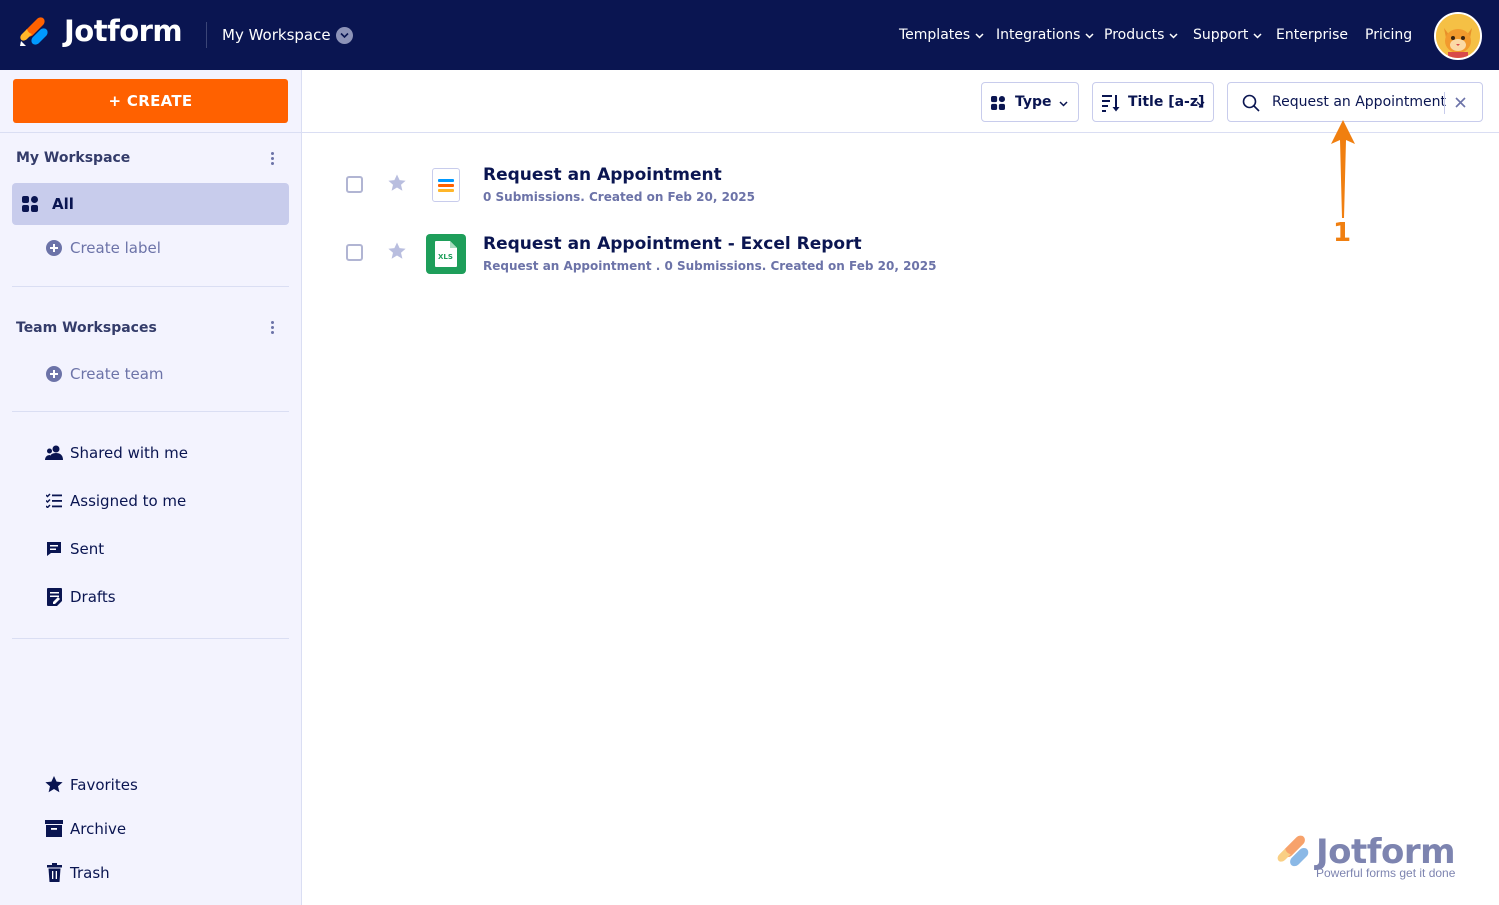 This screenshot has width=1499, height=905. Describe the element at coordinates (206, 35) in the screenshot. I see `header-divider` at that location.